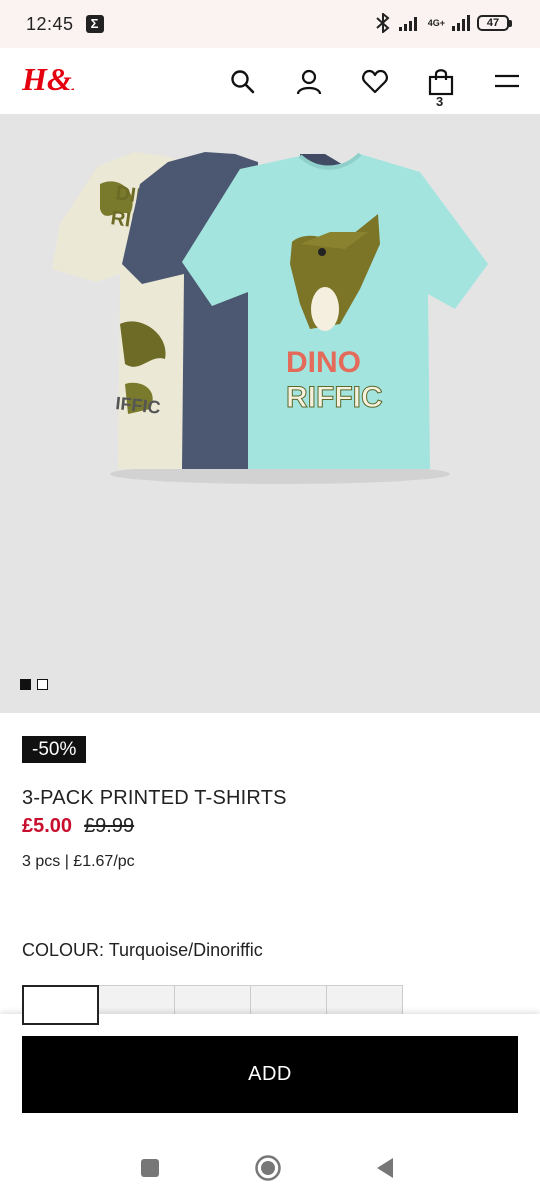 This screenshot has width=540, height=1200. Describe the element at coordinates (436, 22) in the screenshot. I see `network-type: 4G+` at that location.